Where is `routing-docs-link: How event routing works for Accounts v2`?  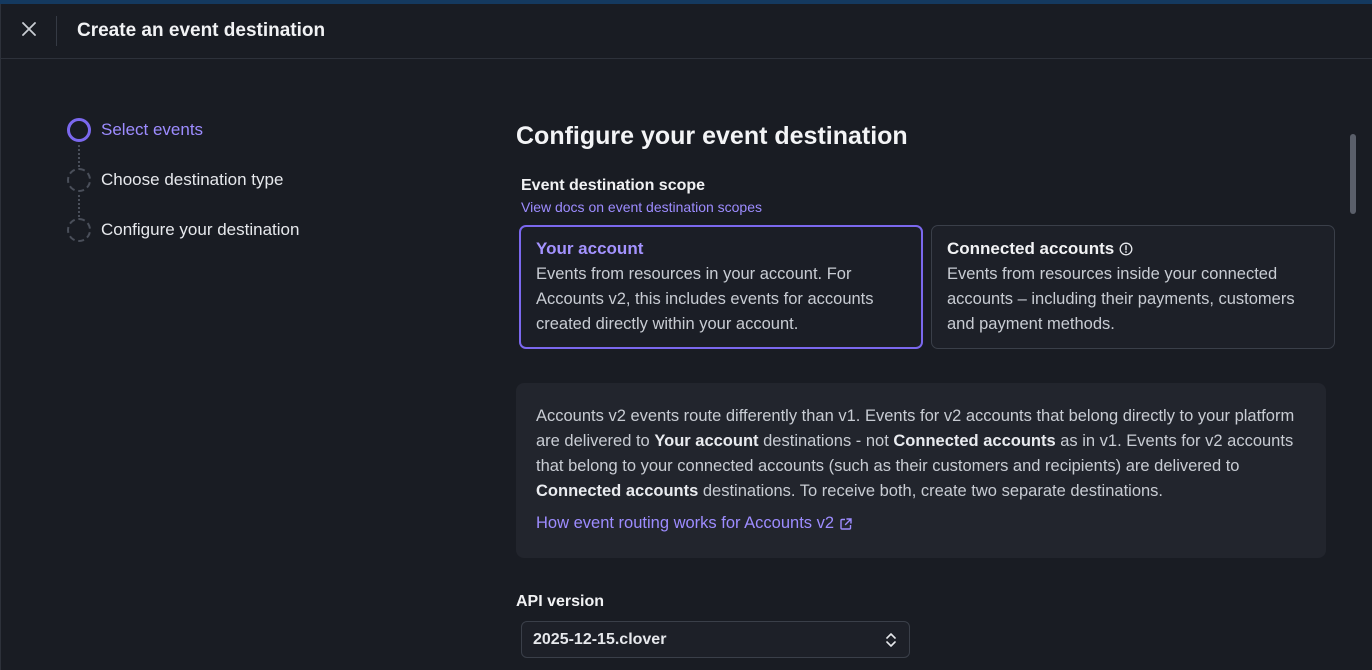
routing-docs-link: How event routing works for Accounts v2 is located at coordinates (694, 523).